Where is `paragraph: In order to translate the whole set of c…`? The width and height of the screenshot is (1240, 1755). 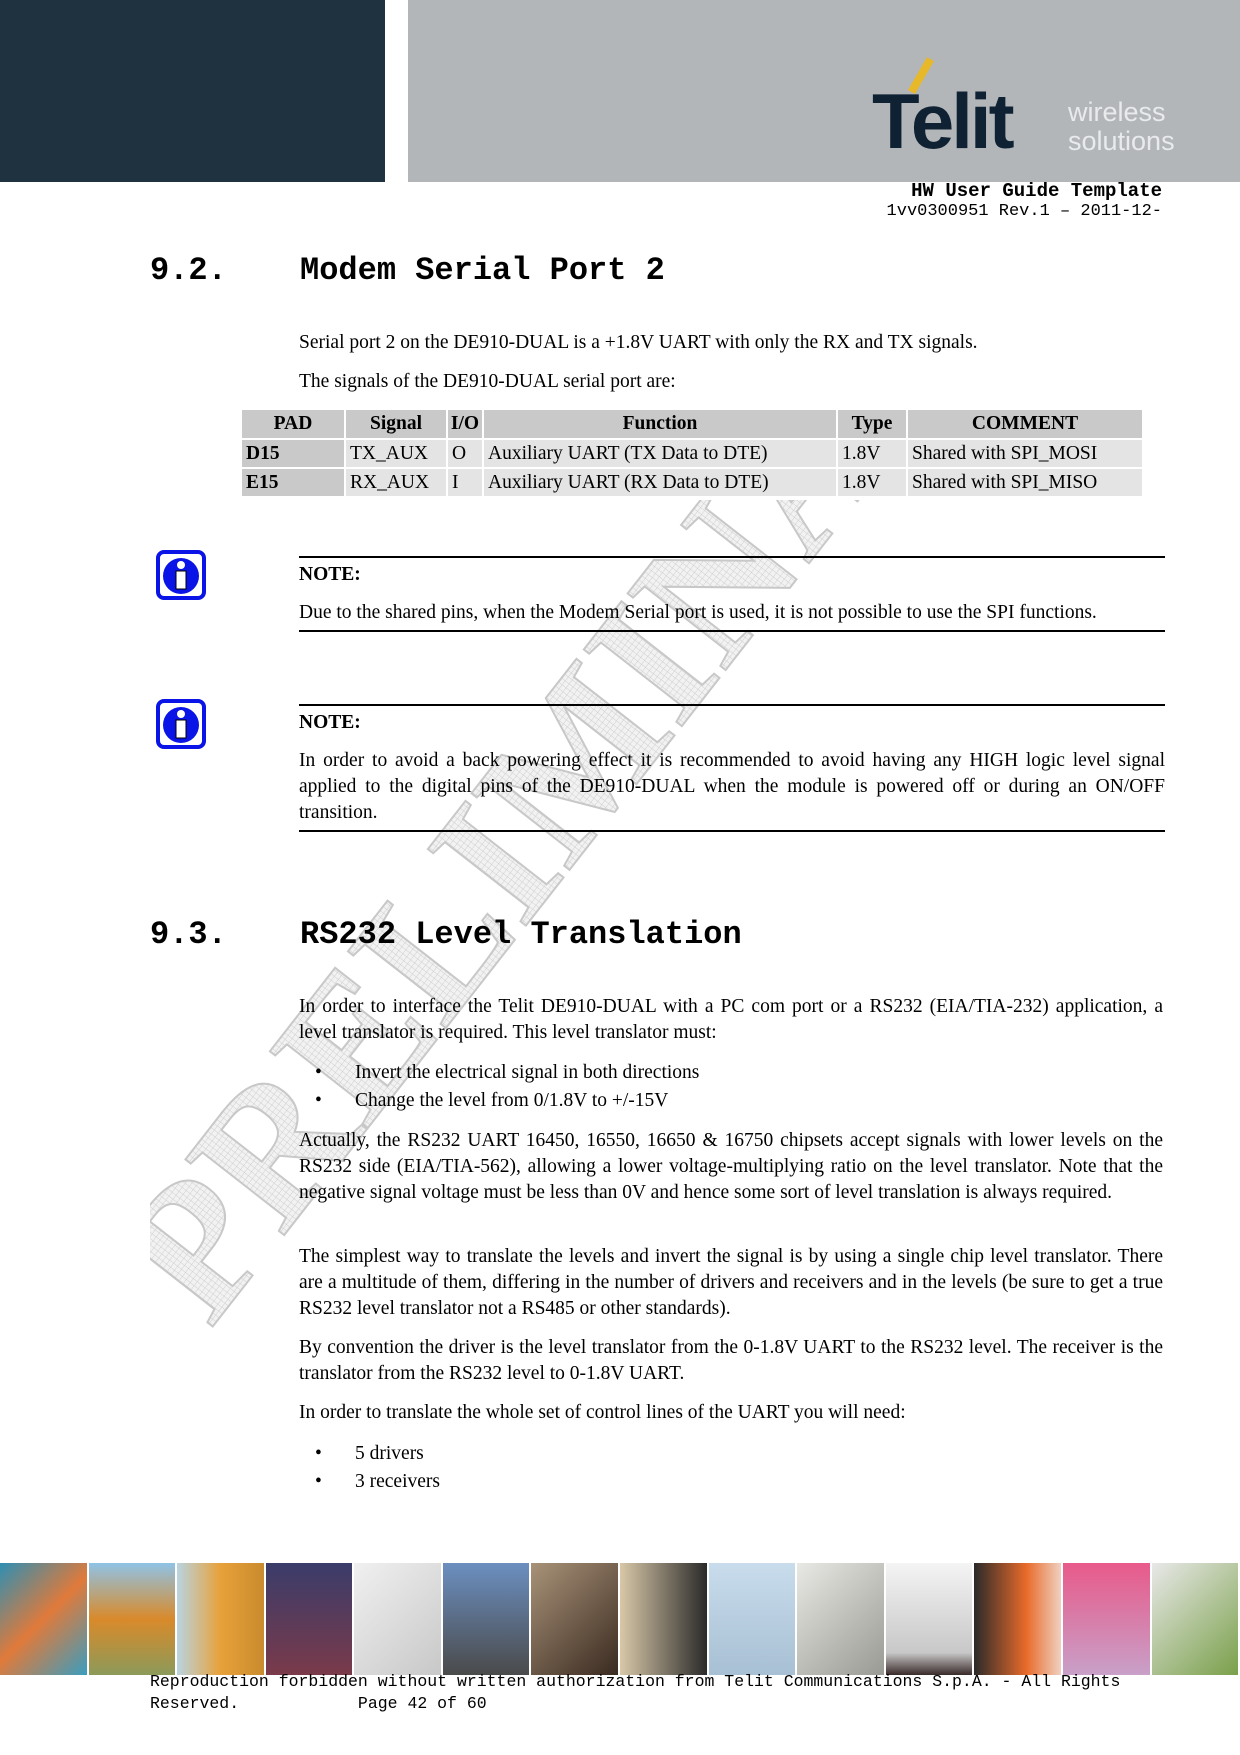 paragraph: In order to translate the whole set of c… is located at coordinates (602, 1412).